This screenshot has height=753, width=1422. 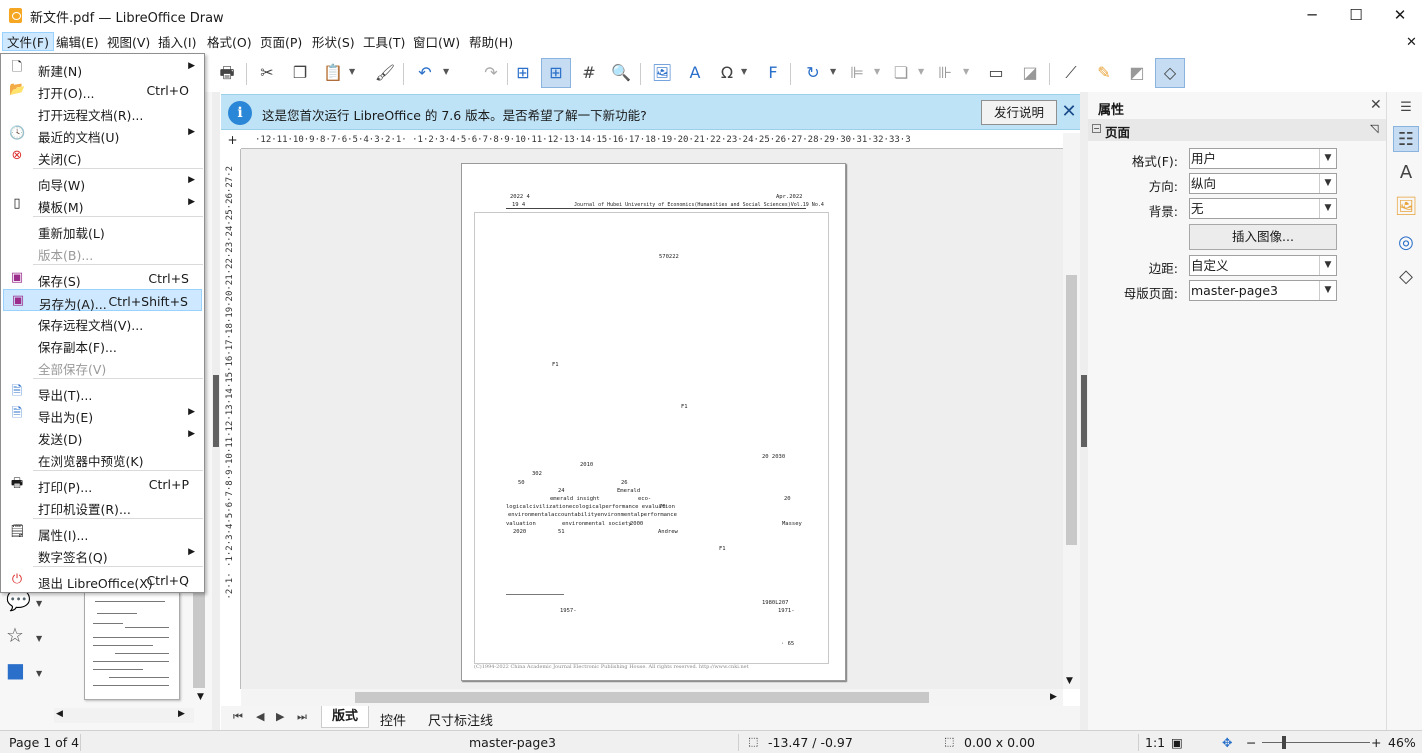 I want to click on align-dropdown-icon: ▼, so click(x=877, y=71).